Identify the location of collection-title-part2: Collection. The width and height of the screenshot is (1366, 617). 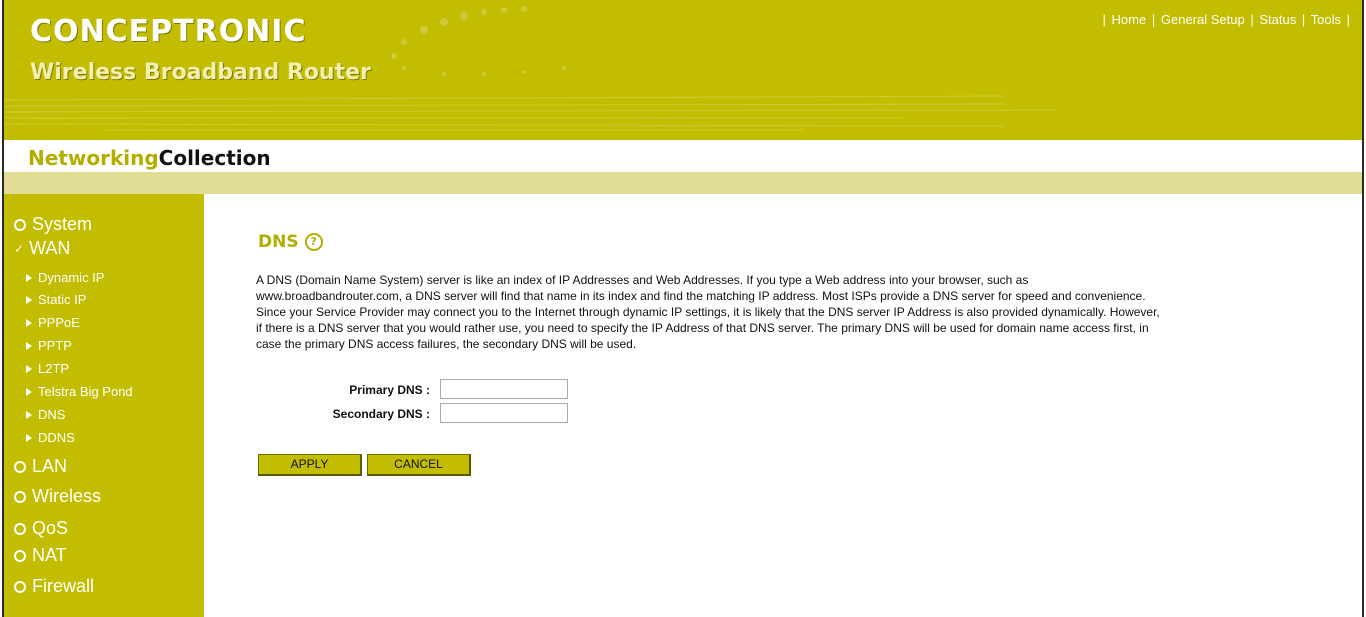
(214, 158).